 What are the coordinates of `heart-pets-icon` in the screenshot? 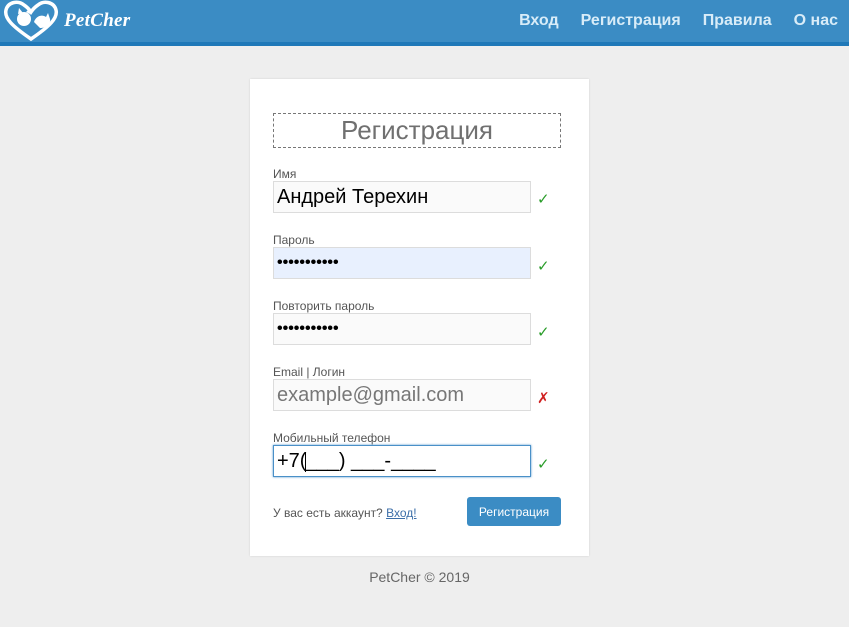 It's located at (31, 21).